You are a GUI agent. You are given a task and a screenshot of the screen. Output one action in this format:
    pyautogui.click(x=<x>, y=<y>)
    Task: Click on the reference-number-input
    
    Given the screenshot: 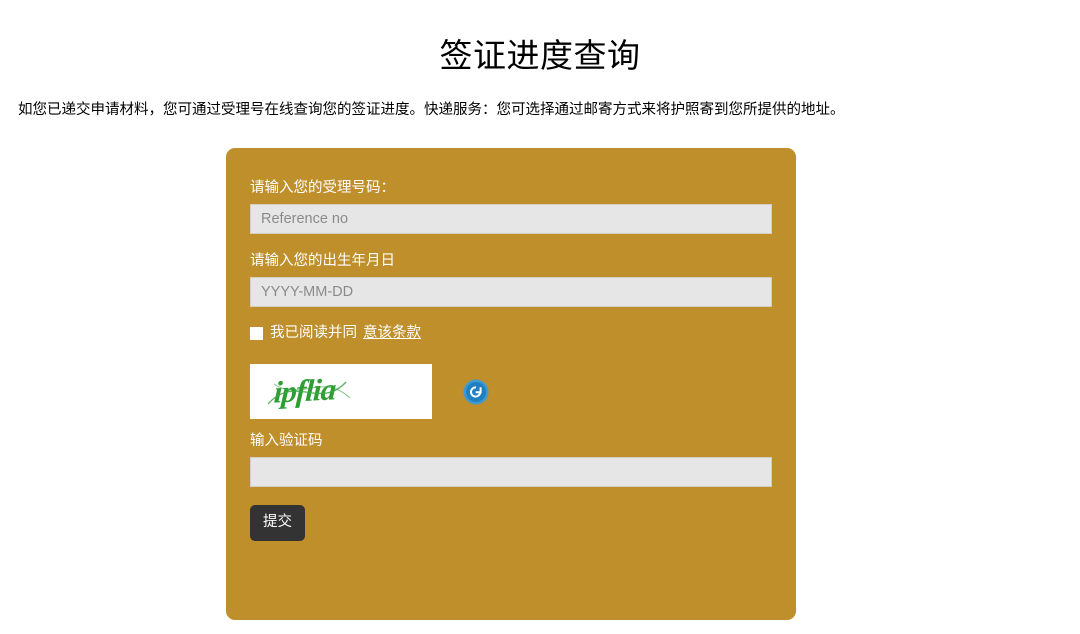 What is the action you would take?
    pyautogui.click(x=511, y=219)
    